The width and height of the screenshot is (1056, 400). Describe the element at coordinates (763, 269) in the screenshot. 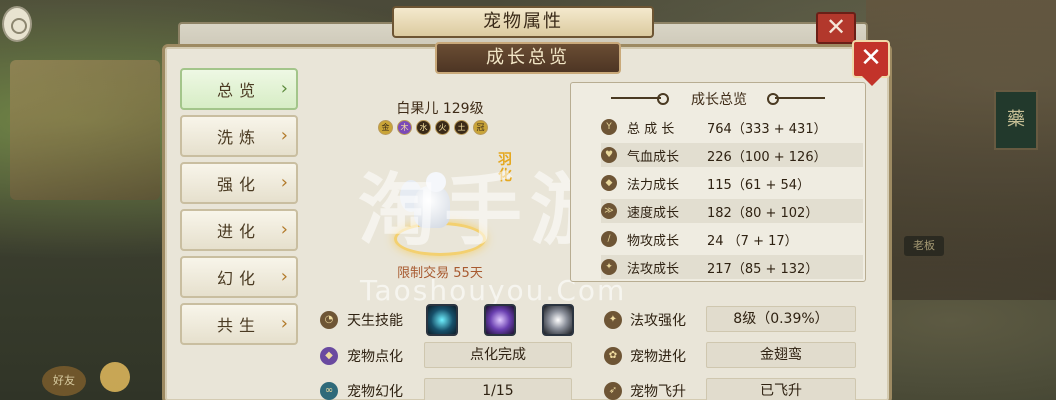

I see `growth-value: 217（85 + 132）` at that location.